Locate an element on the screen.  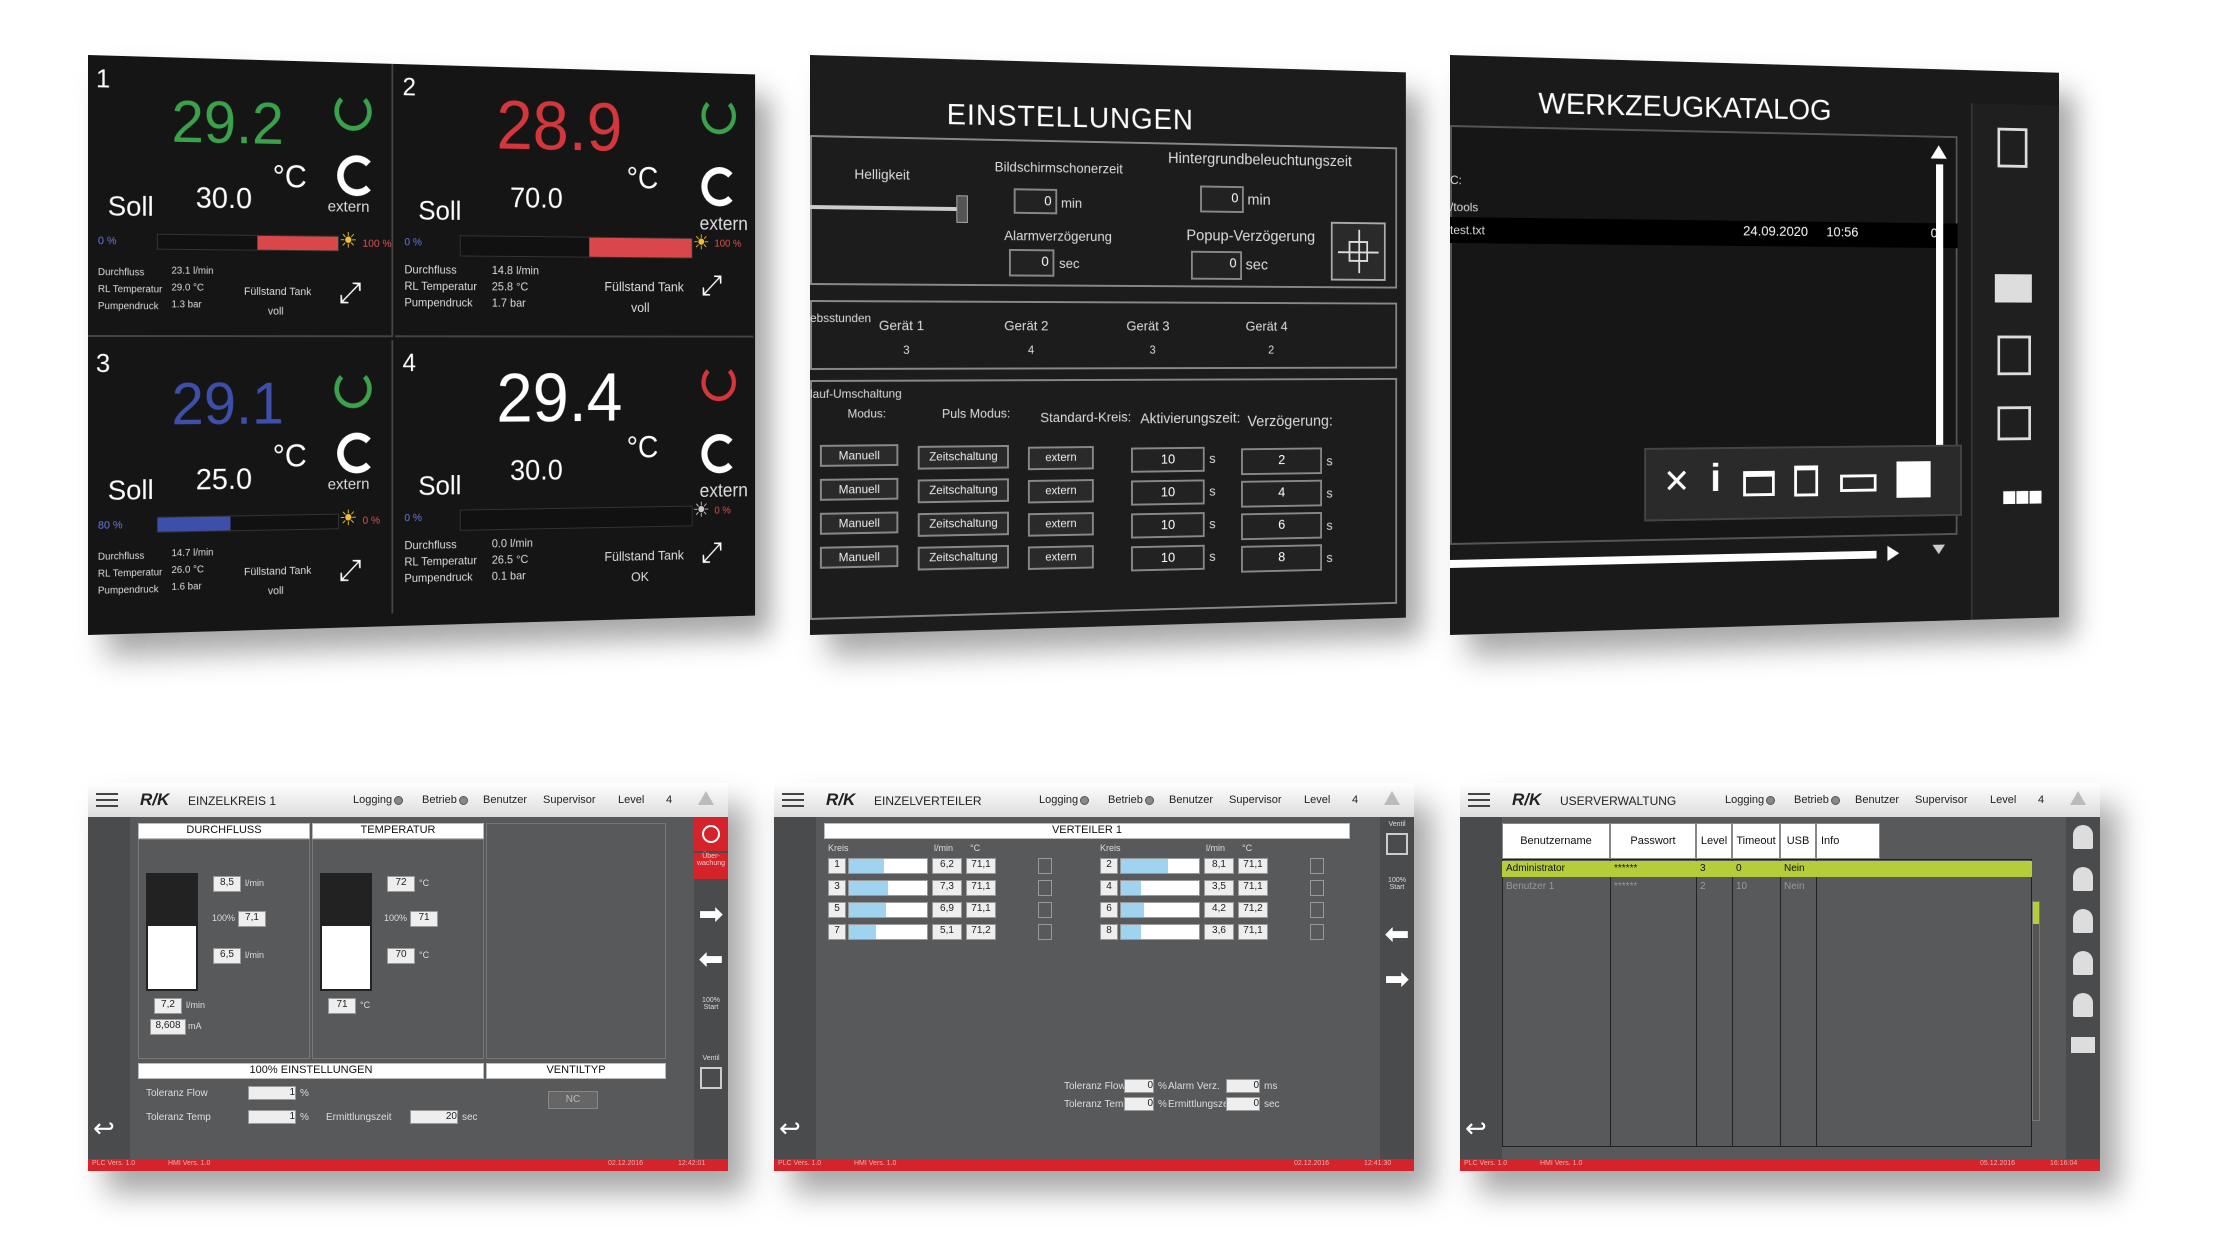
table-header-cell: Passwort is located at coordinates (1653, 841).